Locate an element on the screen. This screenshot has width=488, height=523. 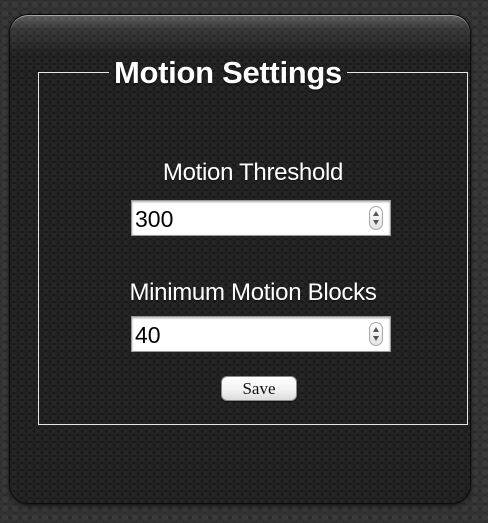
save-button: Save is located at coordinates (259, 388).